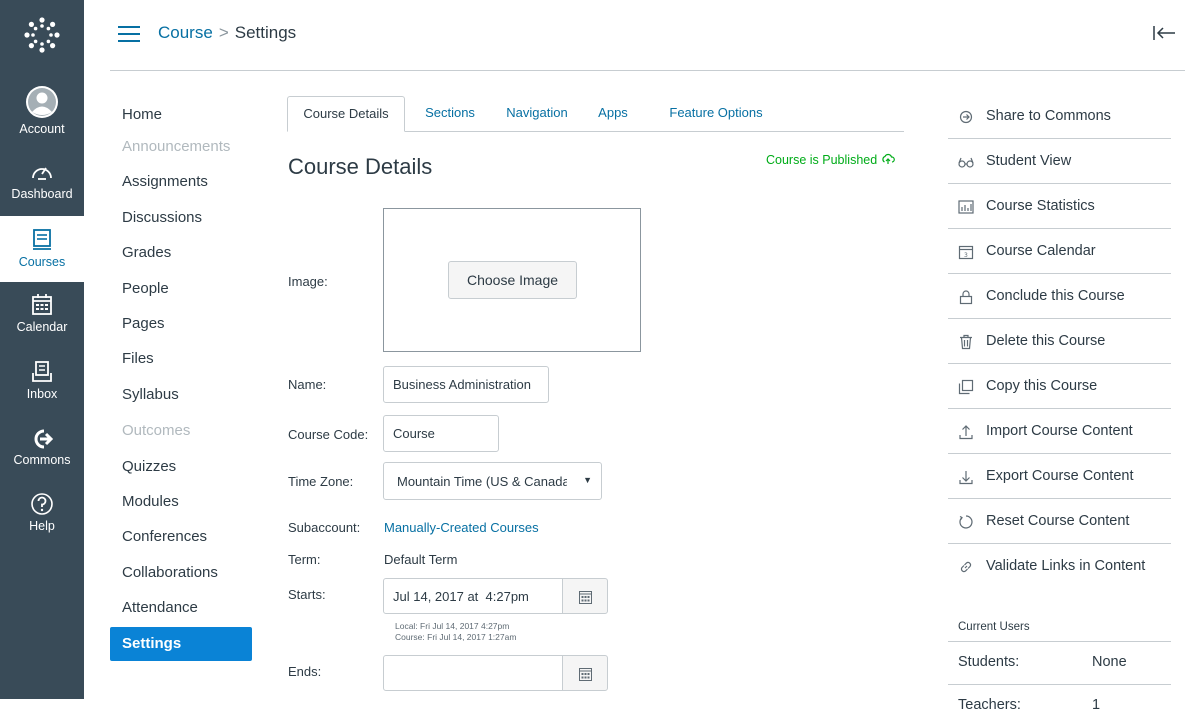  Describe the element at coordinates (346, 114) in the screenshot. I see `tab-course-details: Course Details` at that location.